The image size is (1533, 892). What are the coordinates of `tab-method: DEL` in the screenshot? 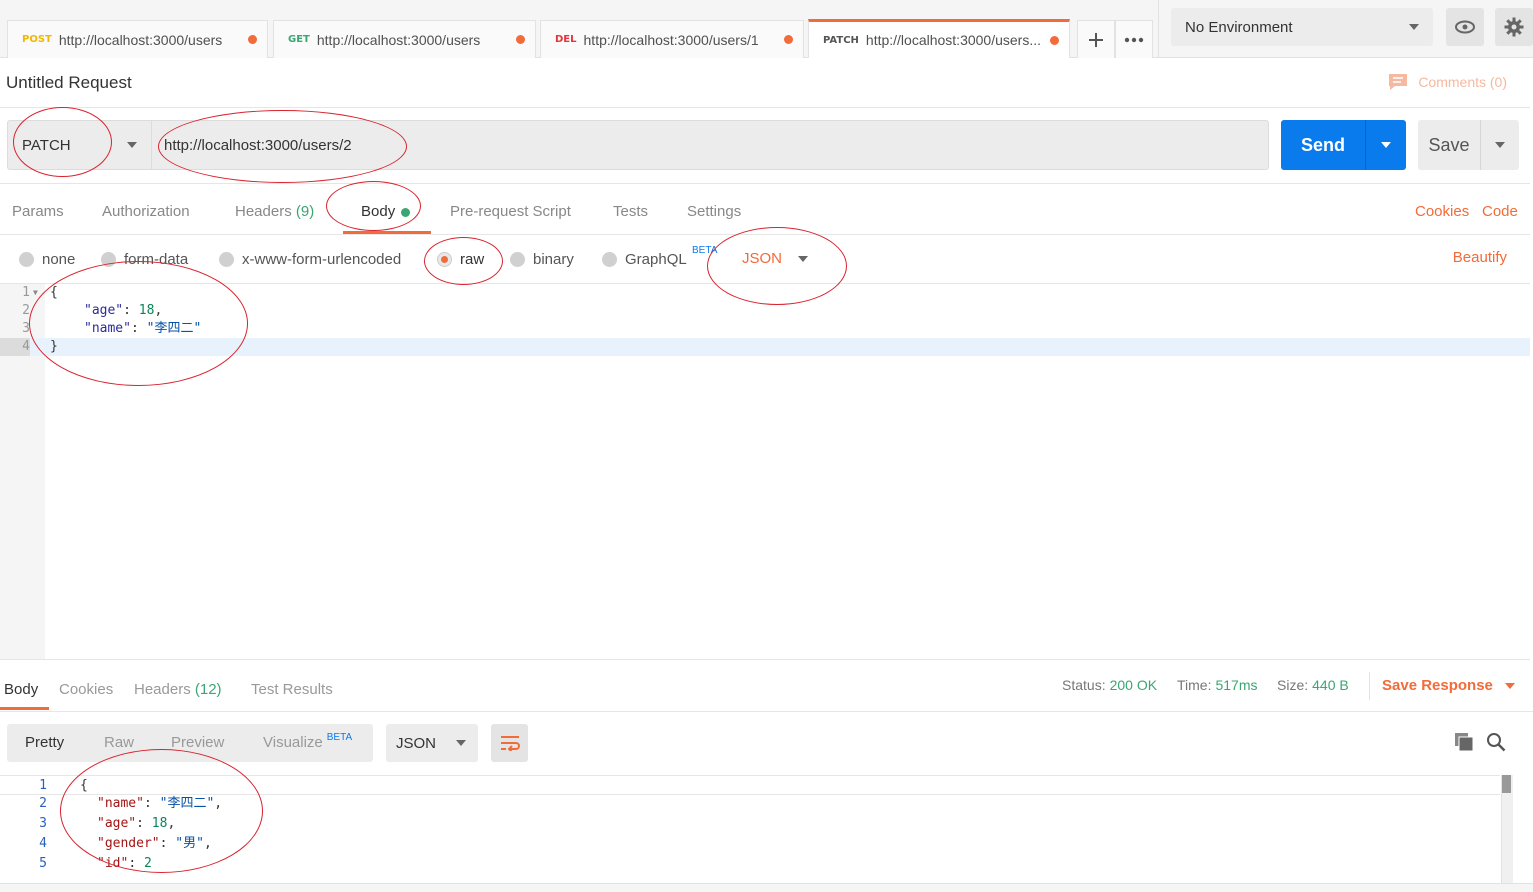 It's located at (566, 39).